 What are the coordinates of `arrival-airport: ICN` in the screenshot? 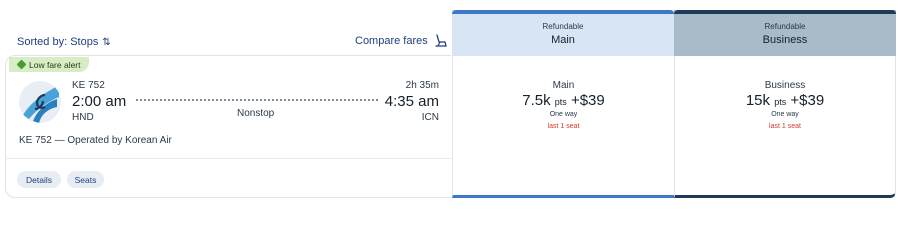 It's located at (430, 117).